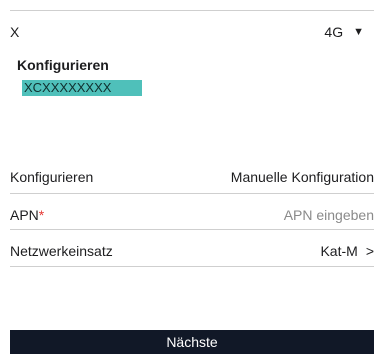 The image size is (378, 354). What do you see at coordinates (358, 32) in the screenshot?
I see `dropdown-caret-icon: ▼` at bounding box center [358, 32].